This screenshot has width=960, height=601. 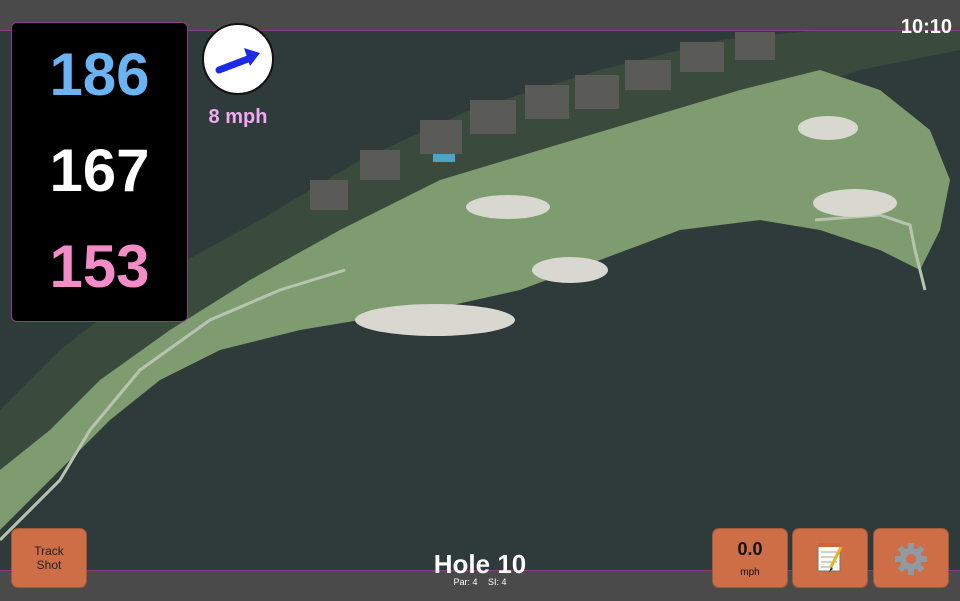 I want to click on hole-meta: Par: 4 SI: 4, so click(x=480, y=582).